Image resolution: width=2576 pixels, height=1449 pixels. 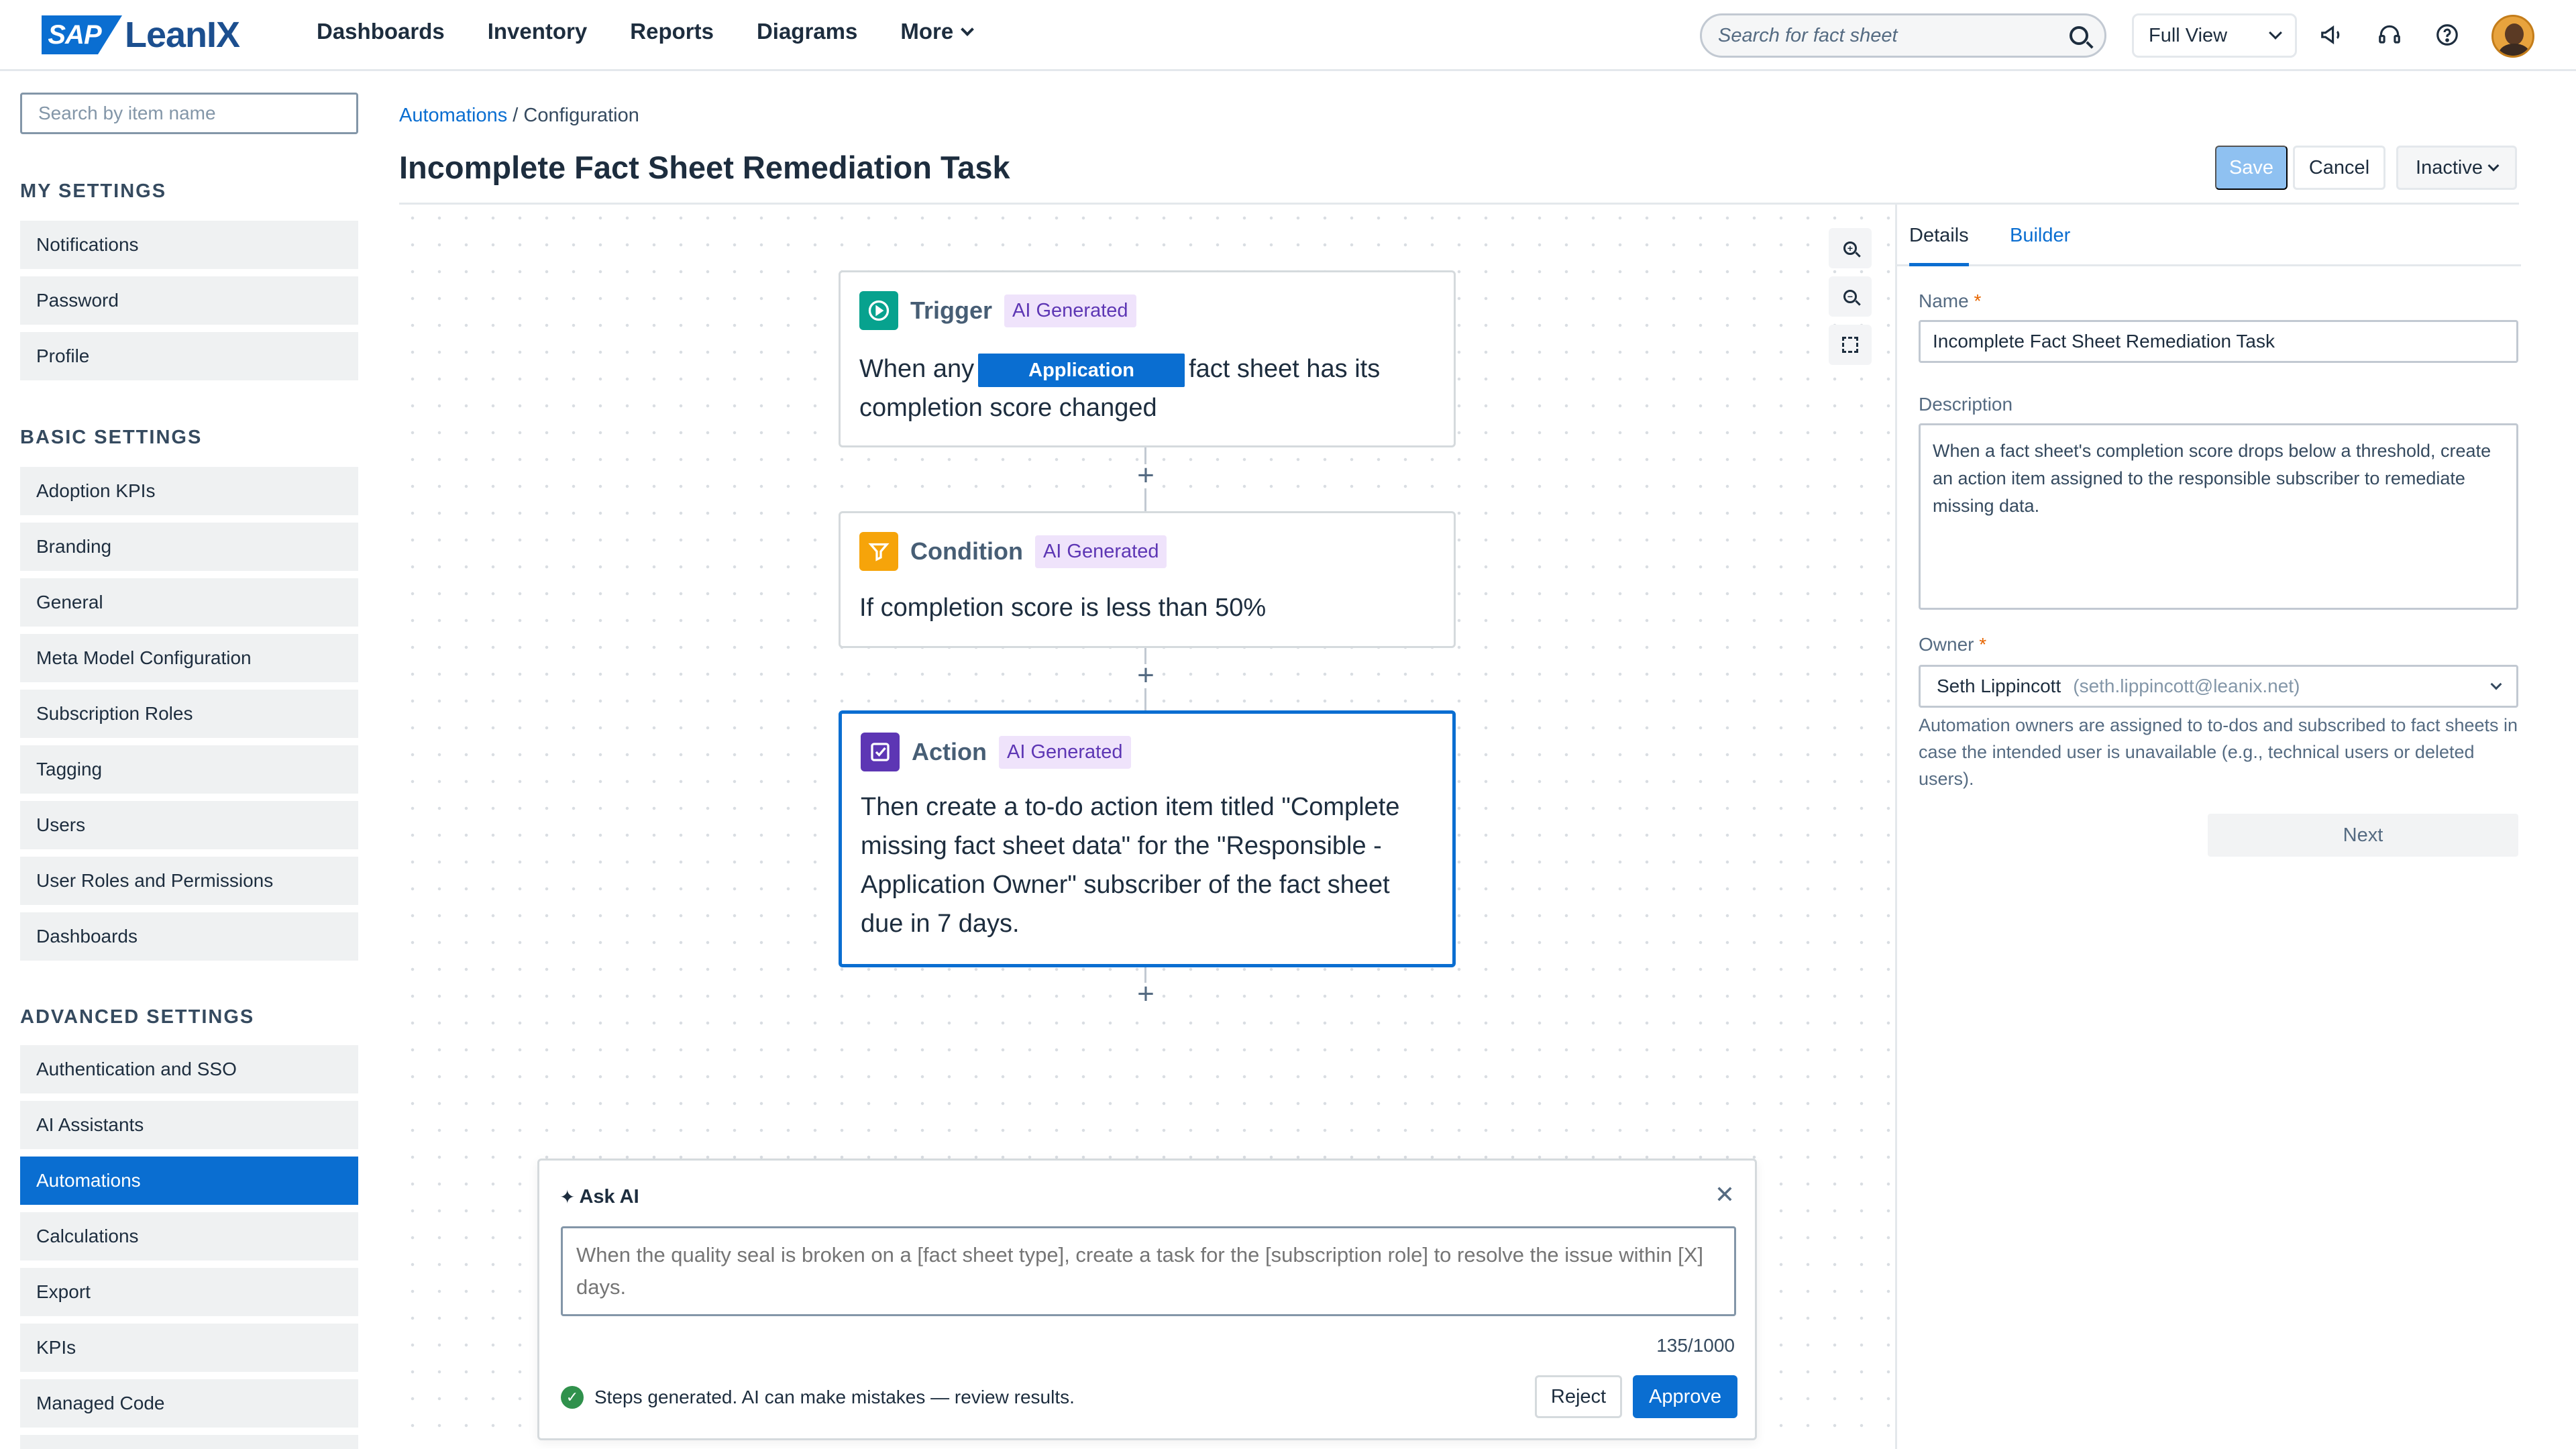 I want to click on megaphone-icon, so click(x=2331, y=34).